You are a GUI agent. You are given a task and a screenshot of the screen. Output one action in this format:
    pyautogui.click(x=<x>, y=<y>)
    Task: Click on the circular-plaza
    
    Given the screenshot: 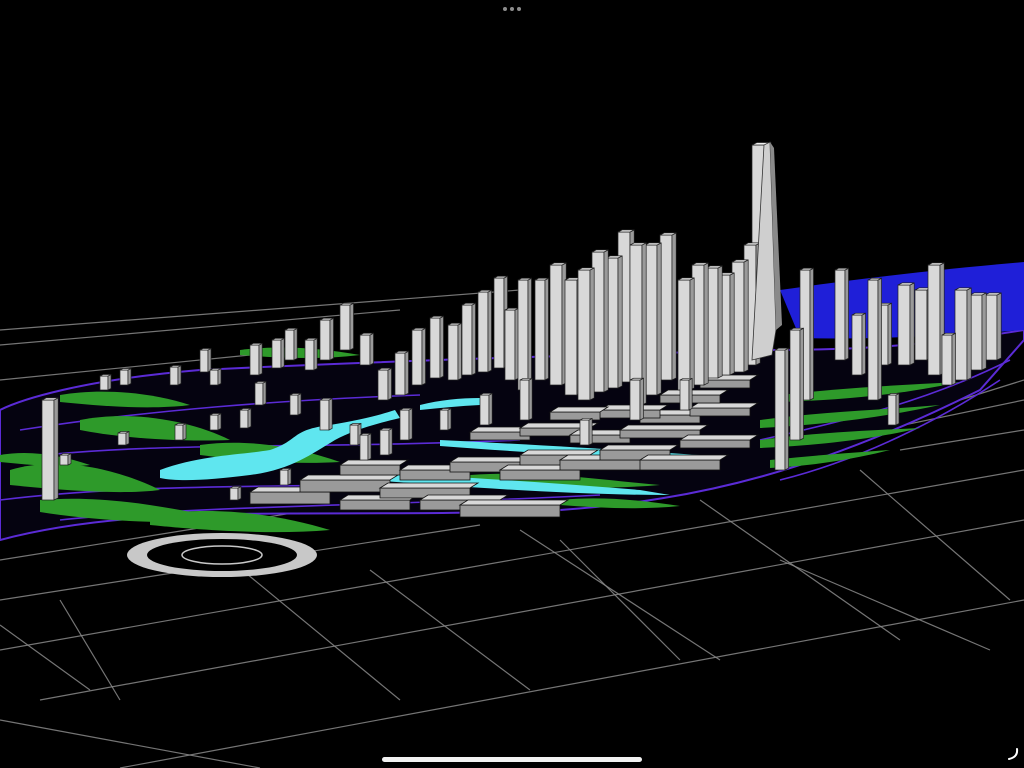 What is the action you would take?
    pyautogui.click(x=222, y=555)
    